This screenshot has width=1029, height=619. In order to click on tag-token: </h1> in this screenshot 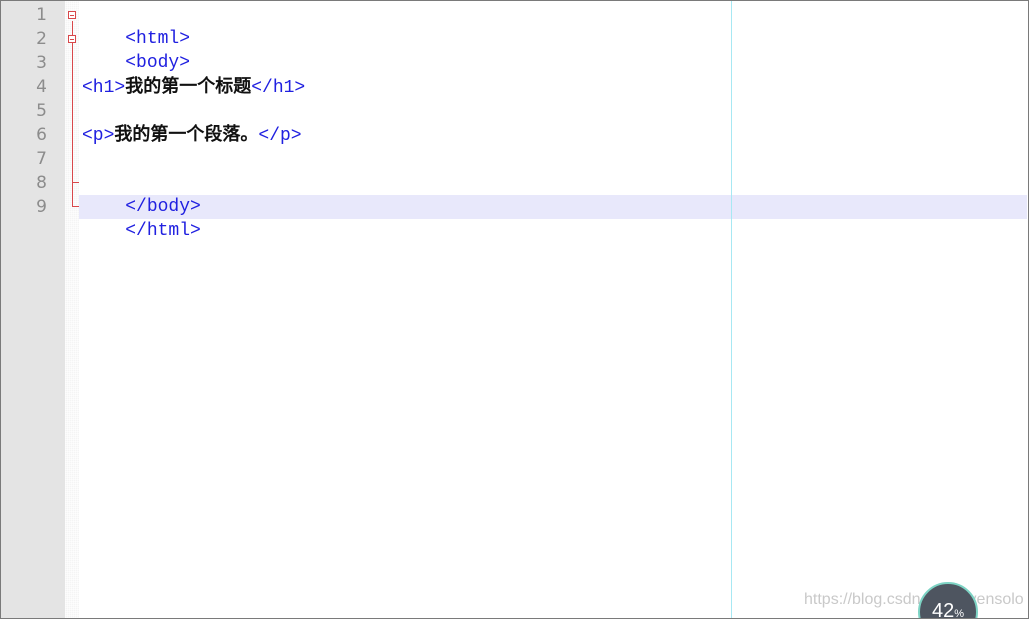, I will do `click(278, 88)`.